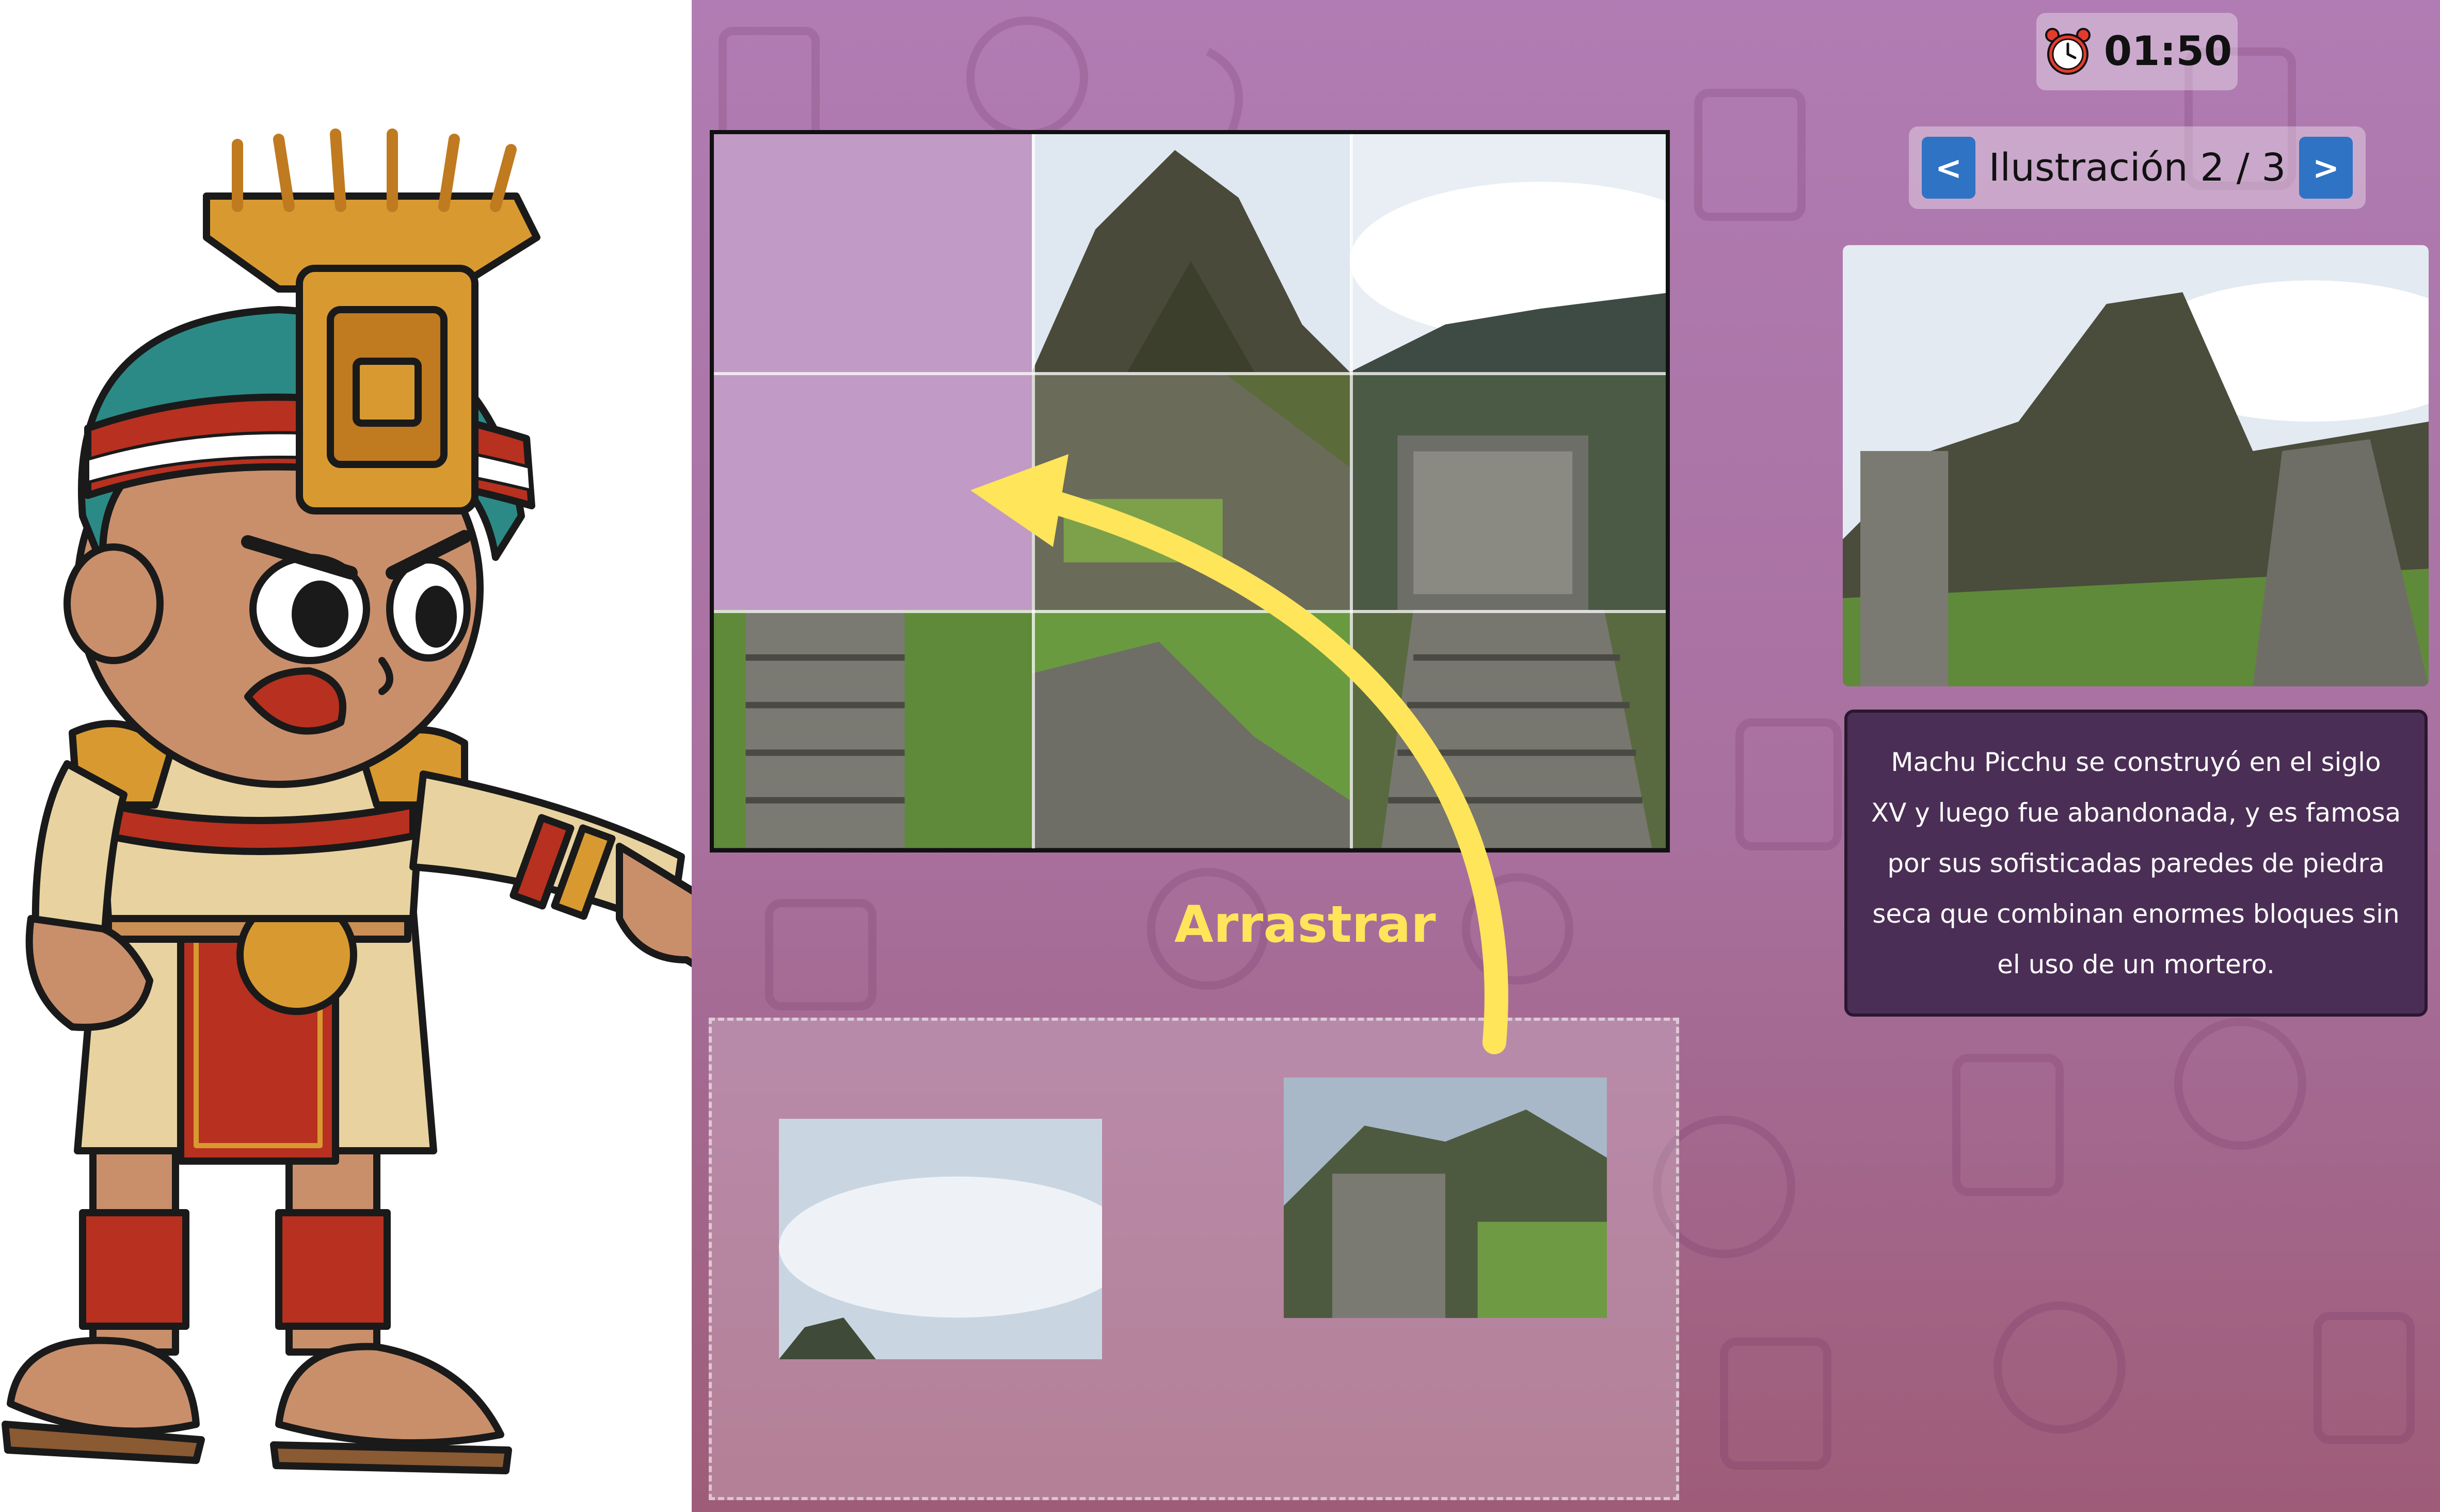 The height and width of the screenshot is (1512, 2440). I want to click on timer-value: 01:50, so click(2167, 51).